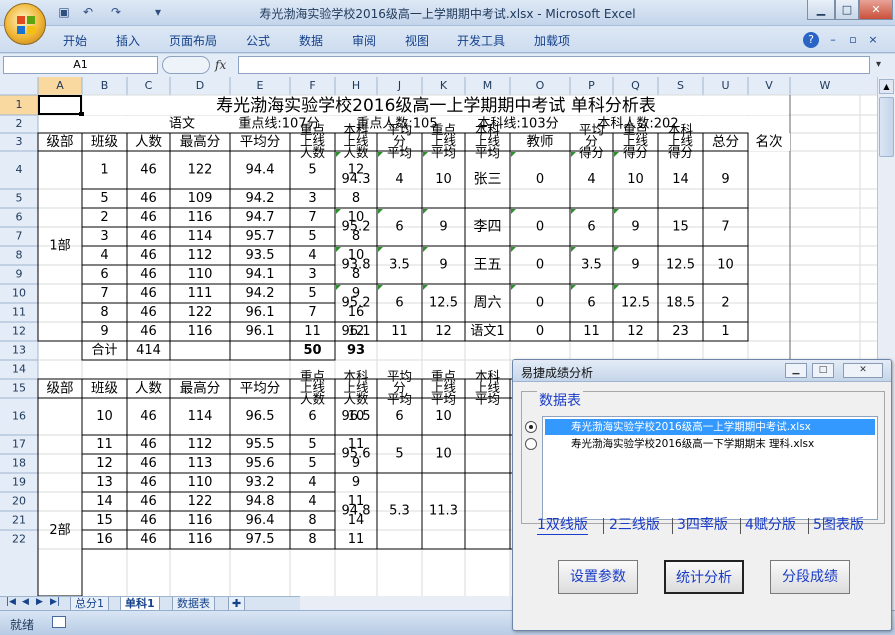  What do you see at coordinates (554, 65) in the screenshot?
I see `formula-input` at bounding box center [554, 65].